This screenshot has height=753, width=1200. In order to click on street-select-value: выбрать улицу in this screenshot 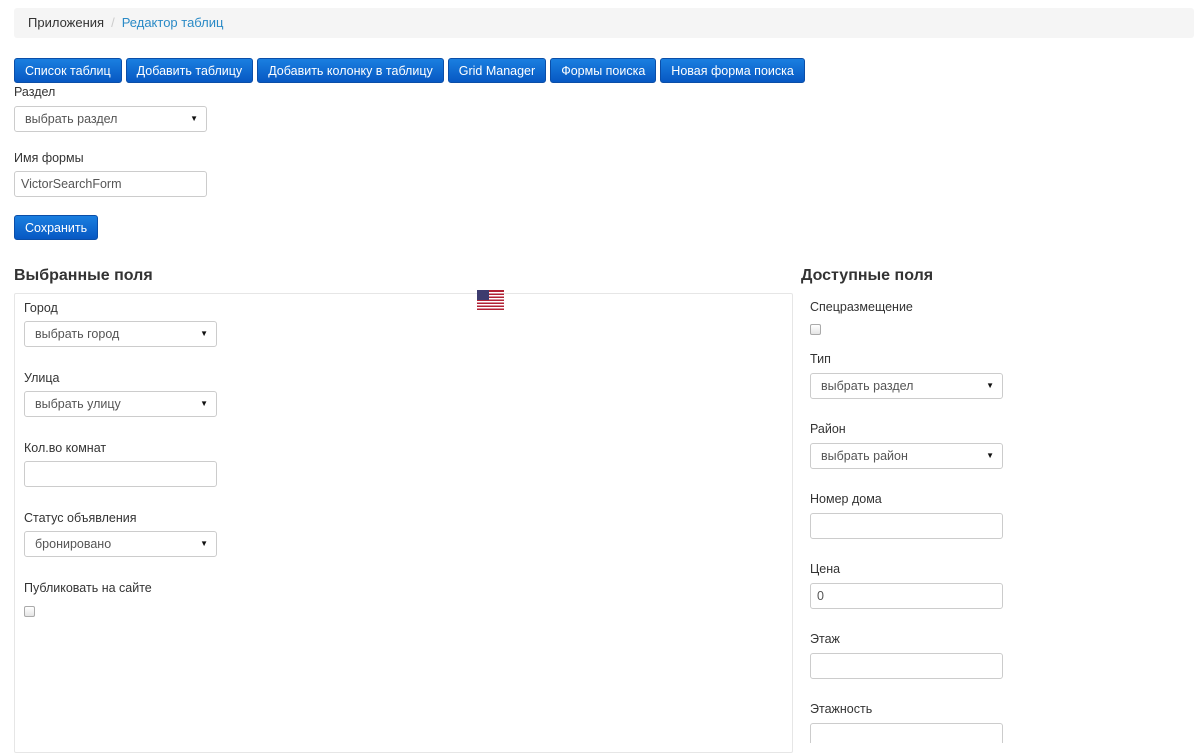, I will do `click(78, 404)`.